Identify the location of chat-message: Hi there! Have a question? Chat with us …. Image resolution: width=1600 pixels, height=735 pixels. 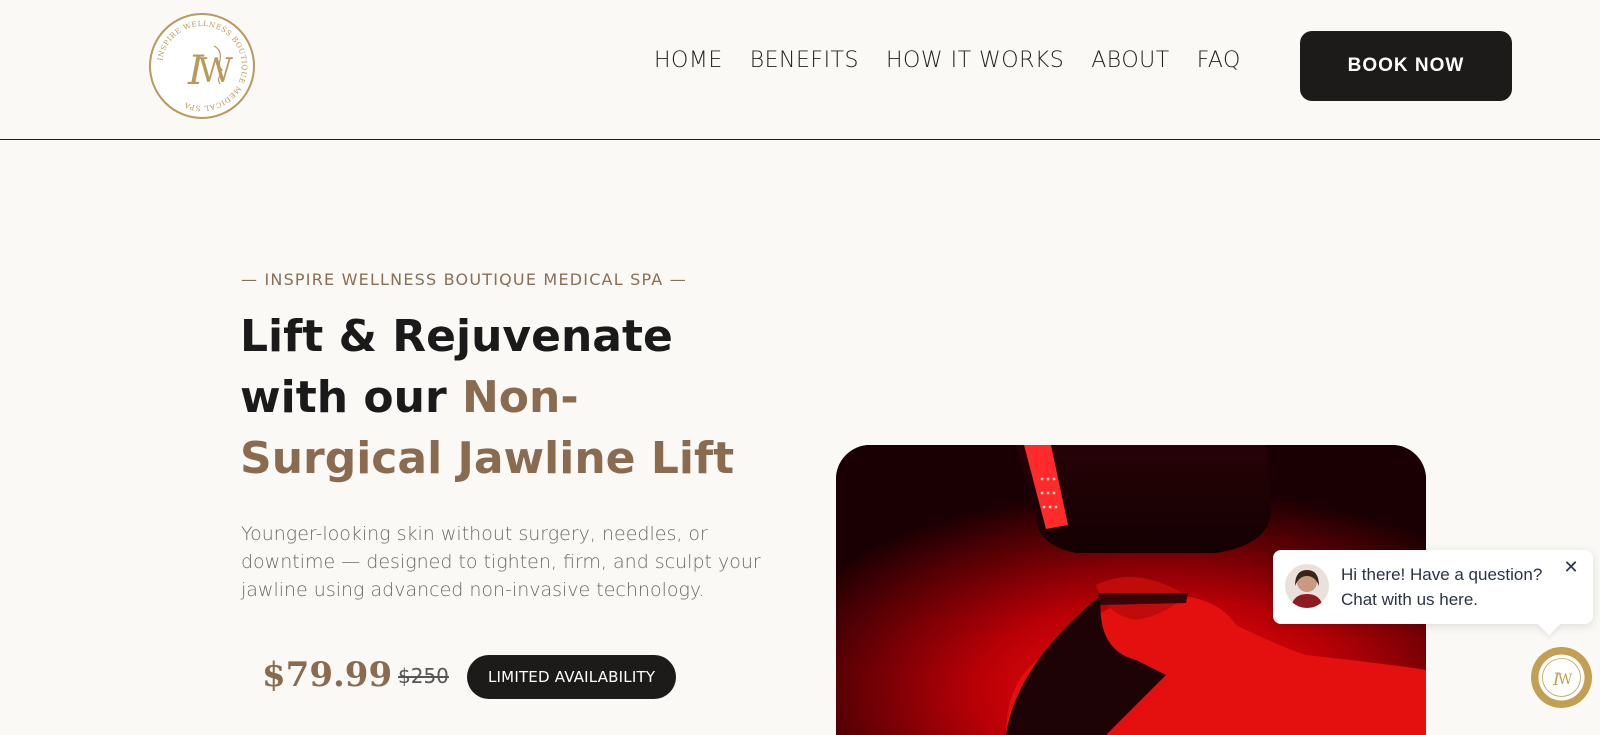
(1442, 587).